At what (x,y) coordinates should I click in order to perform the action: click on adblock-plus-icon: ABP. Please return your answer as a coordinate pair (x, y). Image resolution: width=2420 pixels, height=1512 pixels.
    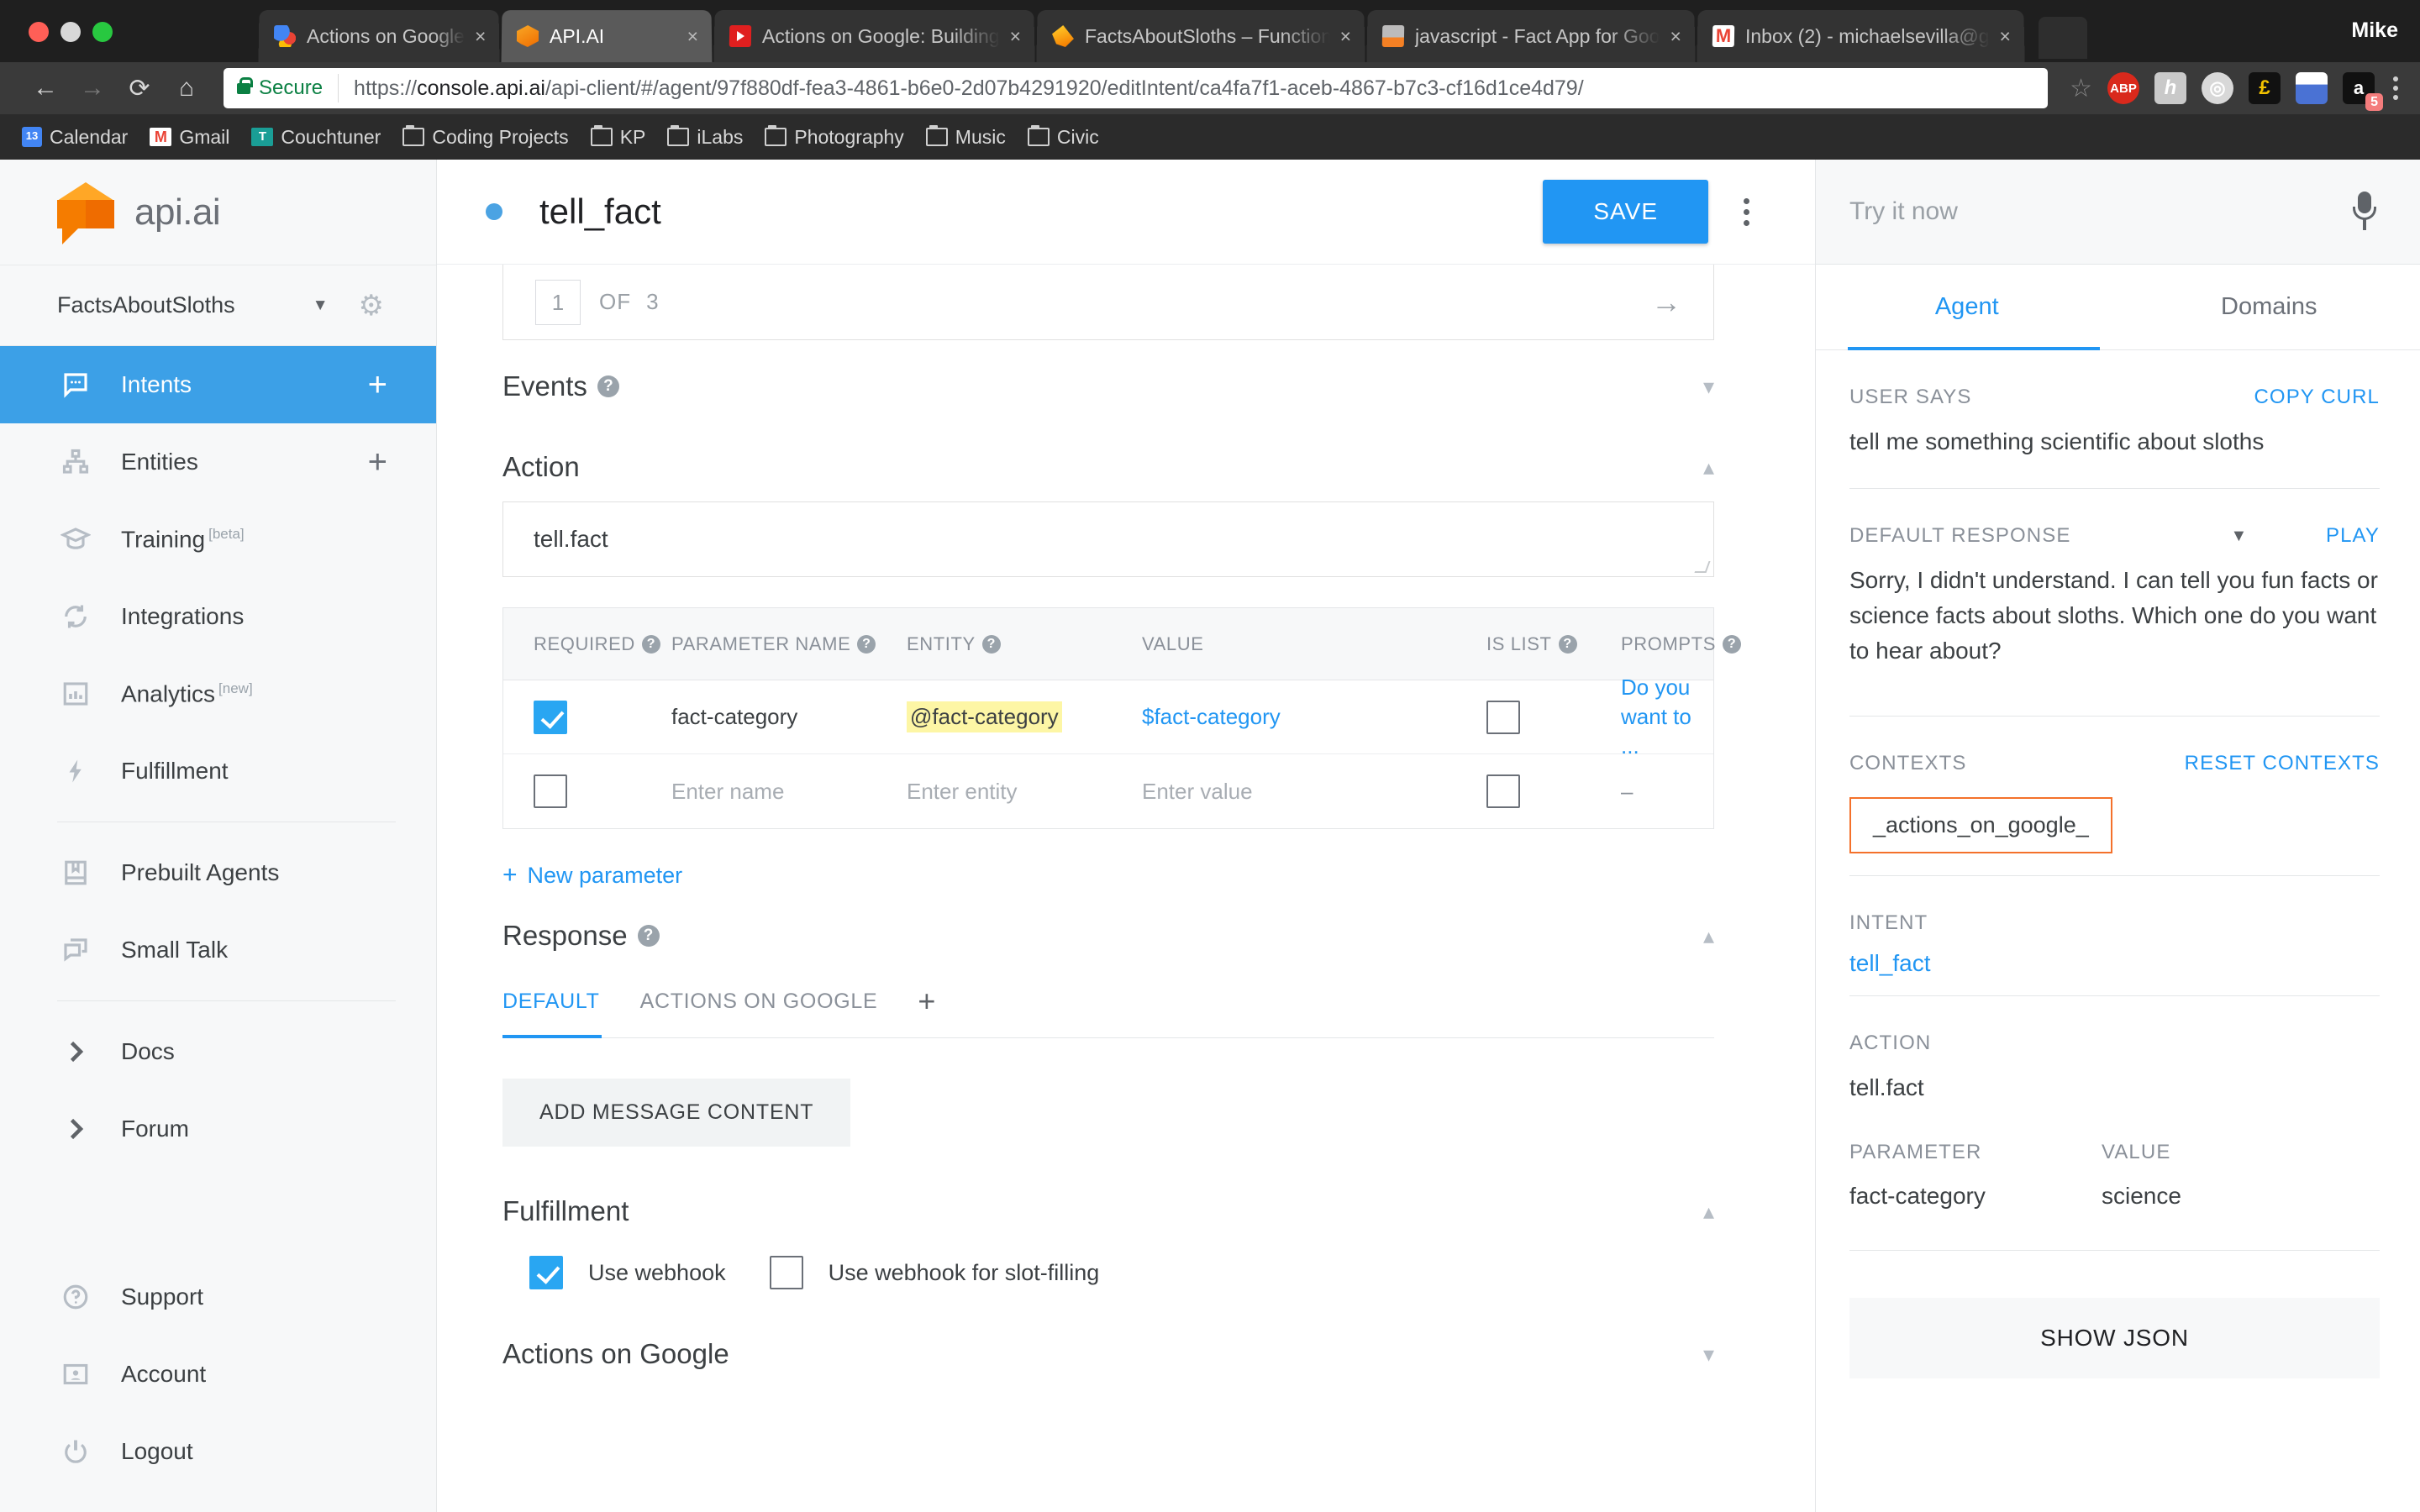
    Looking at the image, I should click on (2123, 88).